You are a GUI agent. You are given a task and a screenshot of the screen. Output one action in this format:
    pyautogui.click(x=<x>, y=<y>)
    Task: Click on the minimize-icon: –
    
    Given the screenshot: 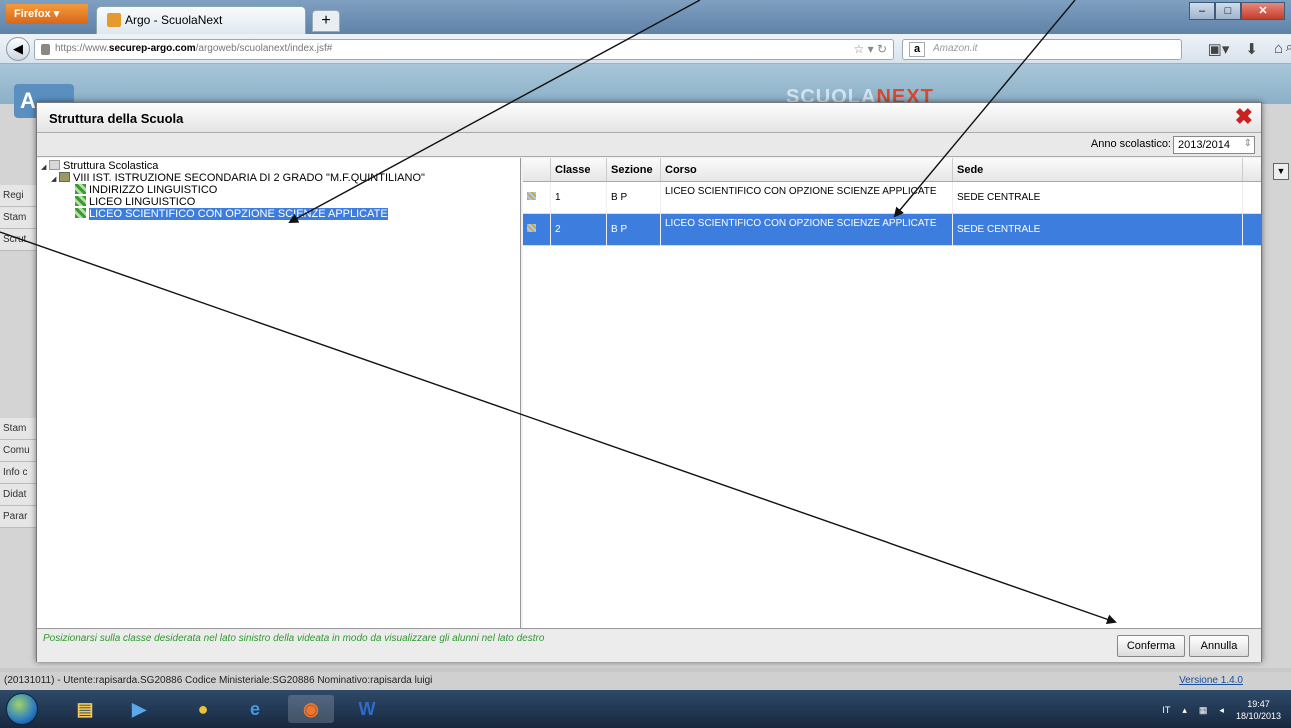 What is the action you would take?
    pyautogui.click(x=1202, y=11)
    